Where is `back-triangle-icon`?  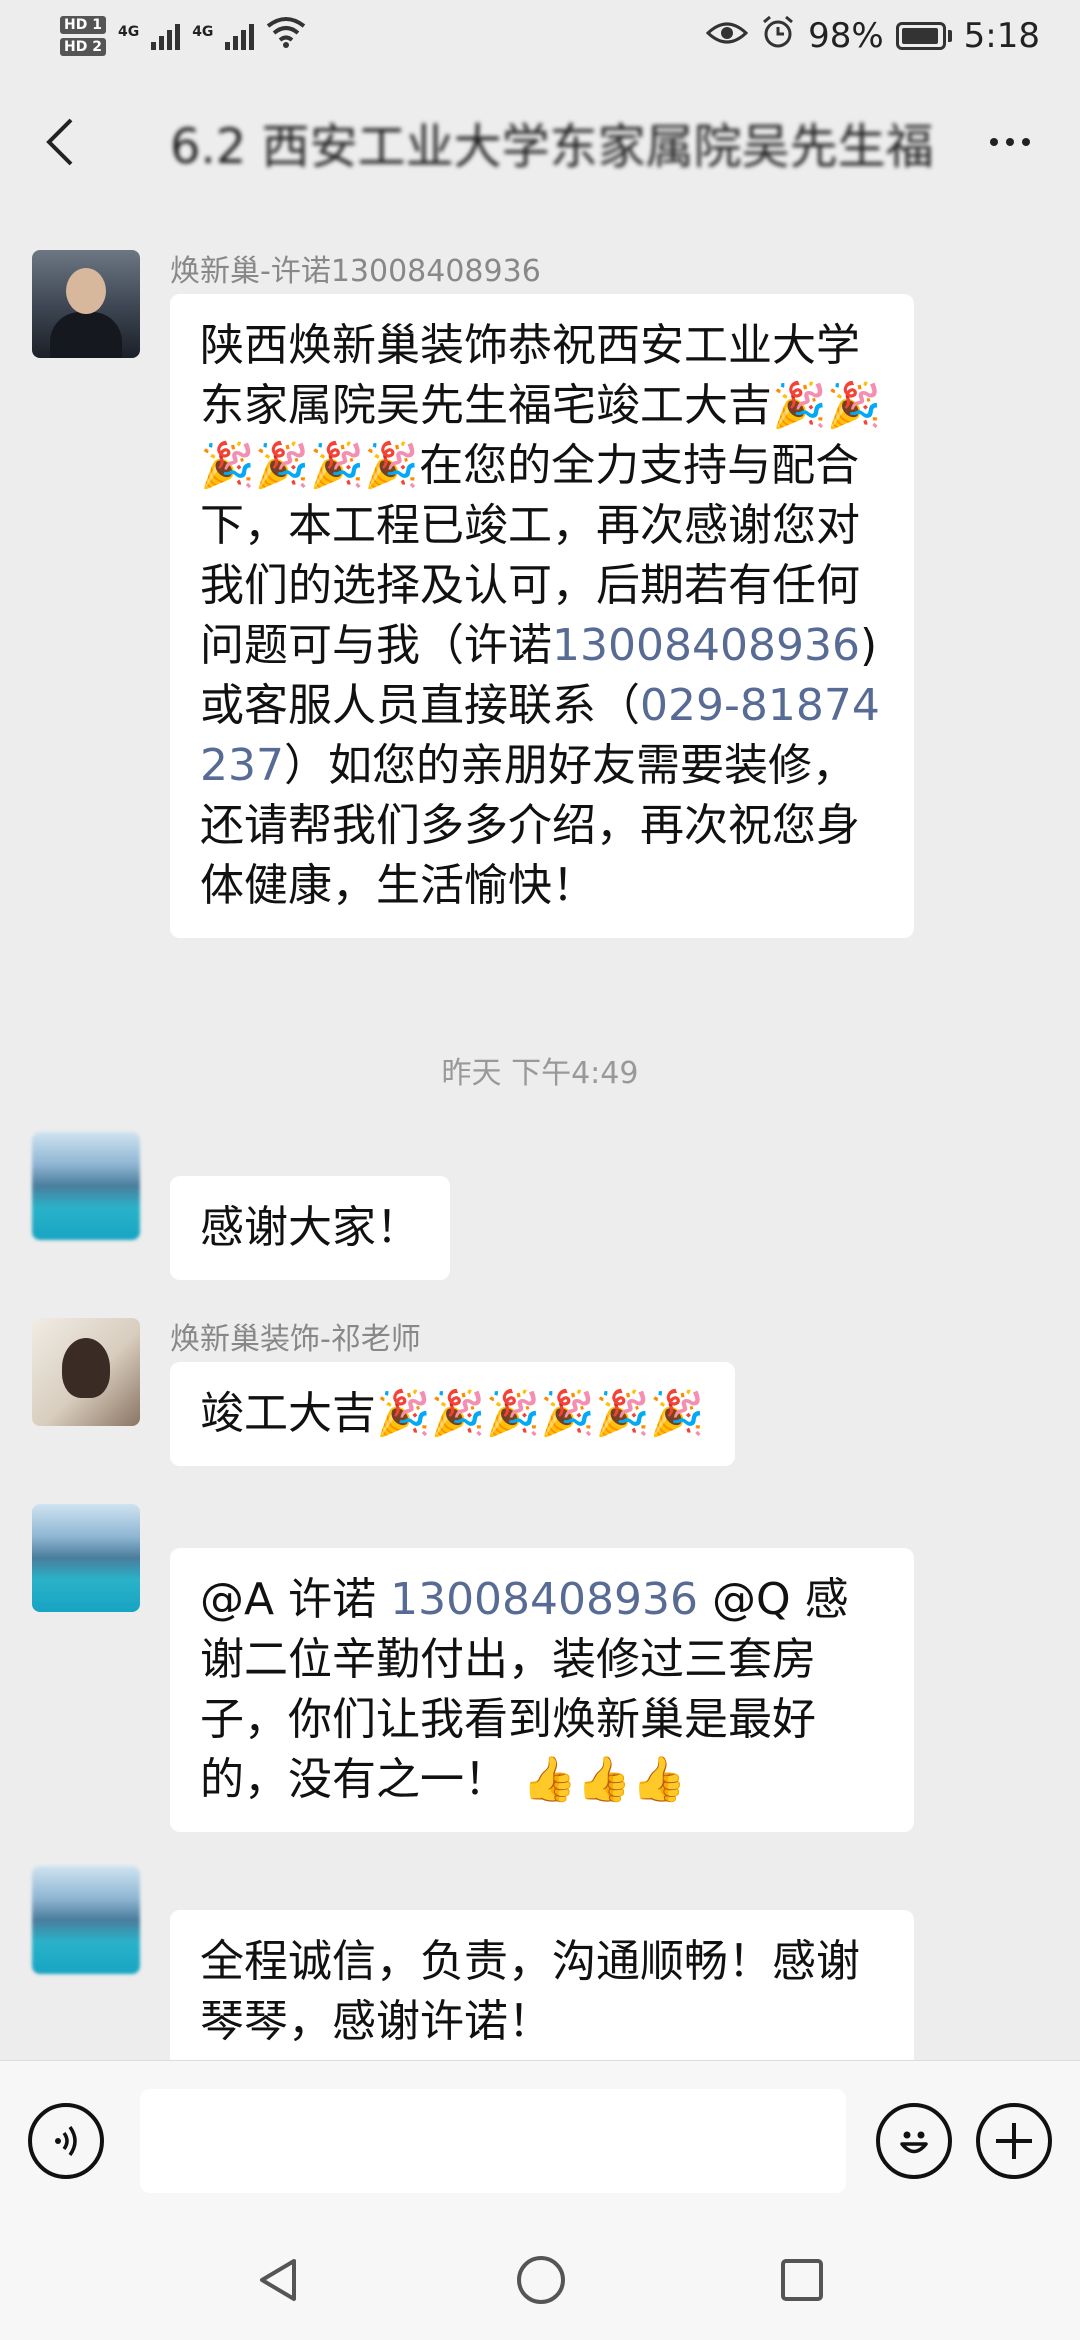
back-triangle-icon is located at coordinates (279, 2280).